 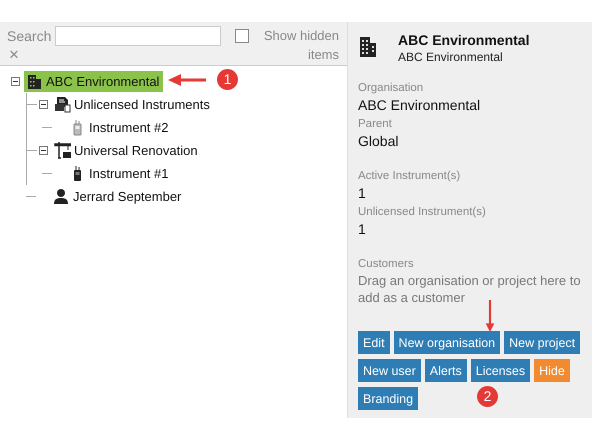 I want to click on document-icon, so click(x=62, y=104).